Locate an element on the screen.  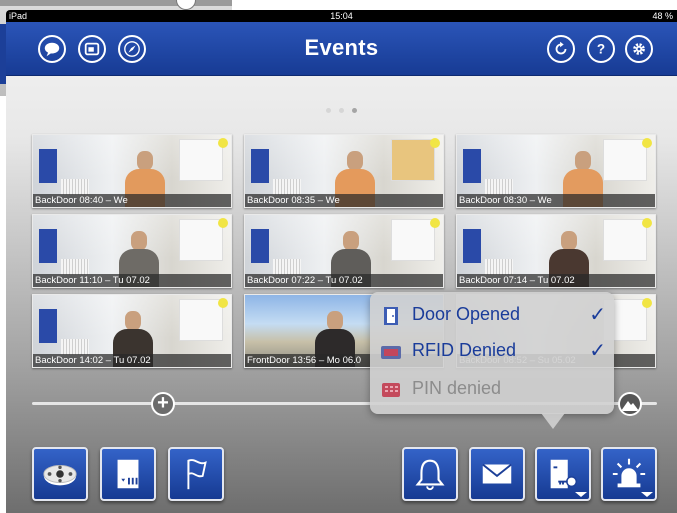
page-title: Events is located at coordinates (341, 47).